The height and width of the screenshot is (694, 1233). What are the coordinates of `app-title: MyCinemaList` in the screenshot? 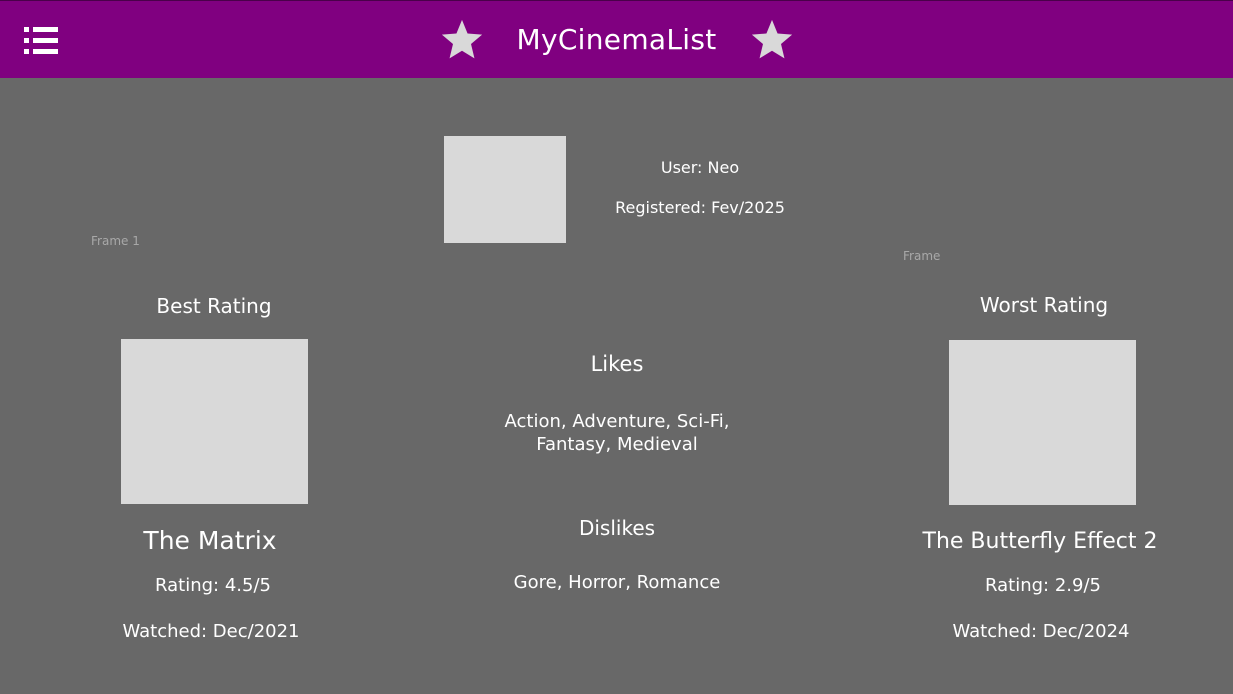 It's located at (616, 39).